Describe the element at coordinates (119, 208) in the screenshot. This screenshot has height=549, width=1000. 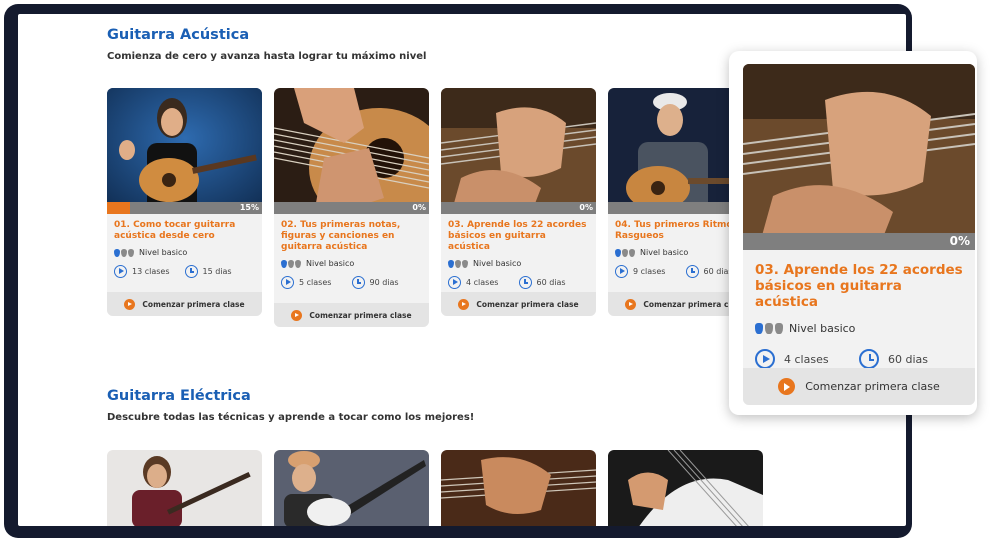
I see `progress-fill` at that location.